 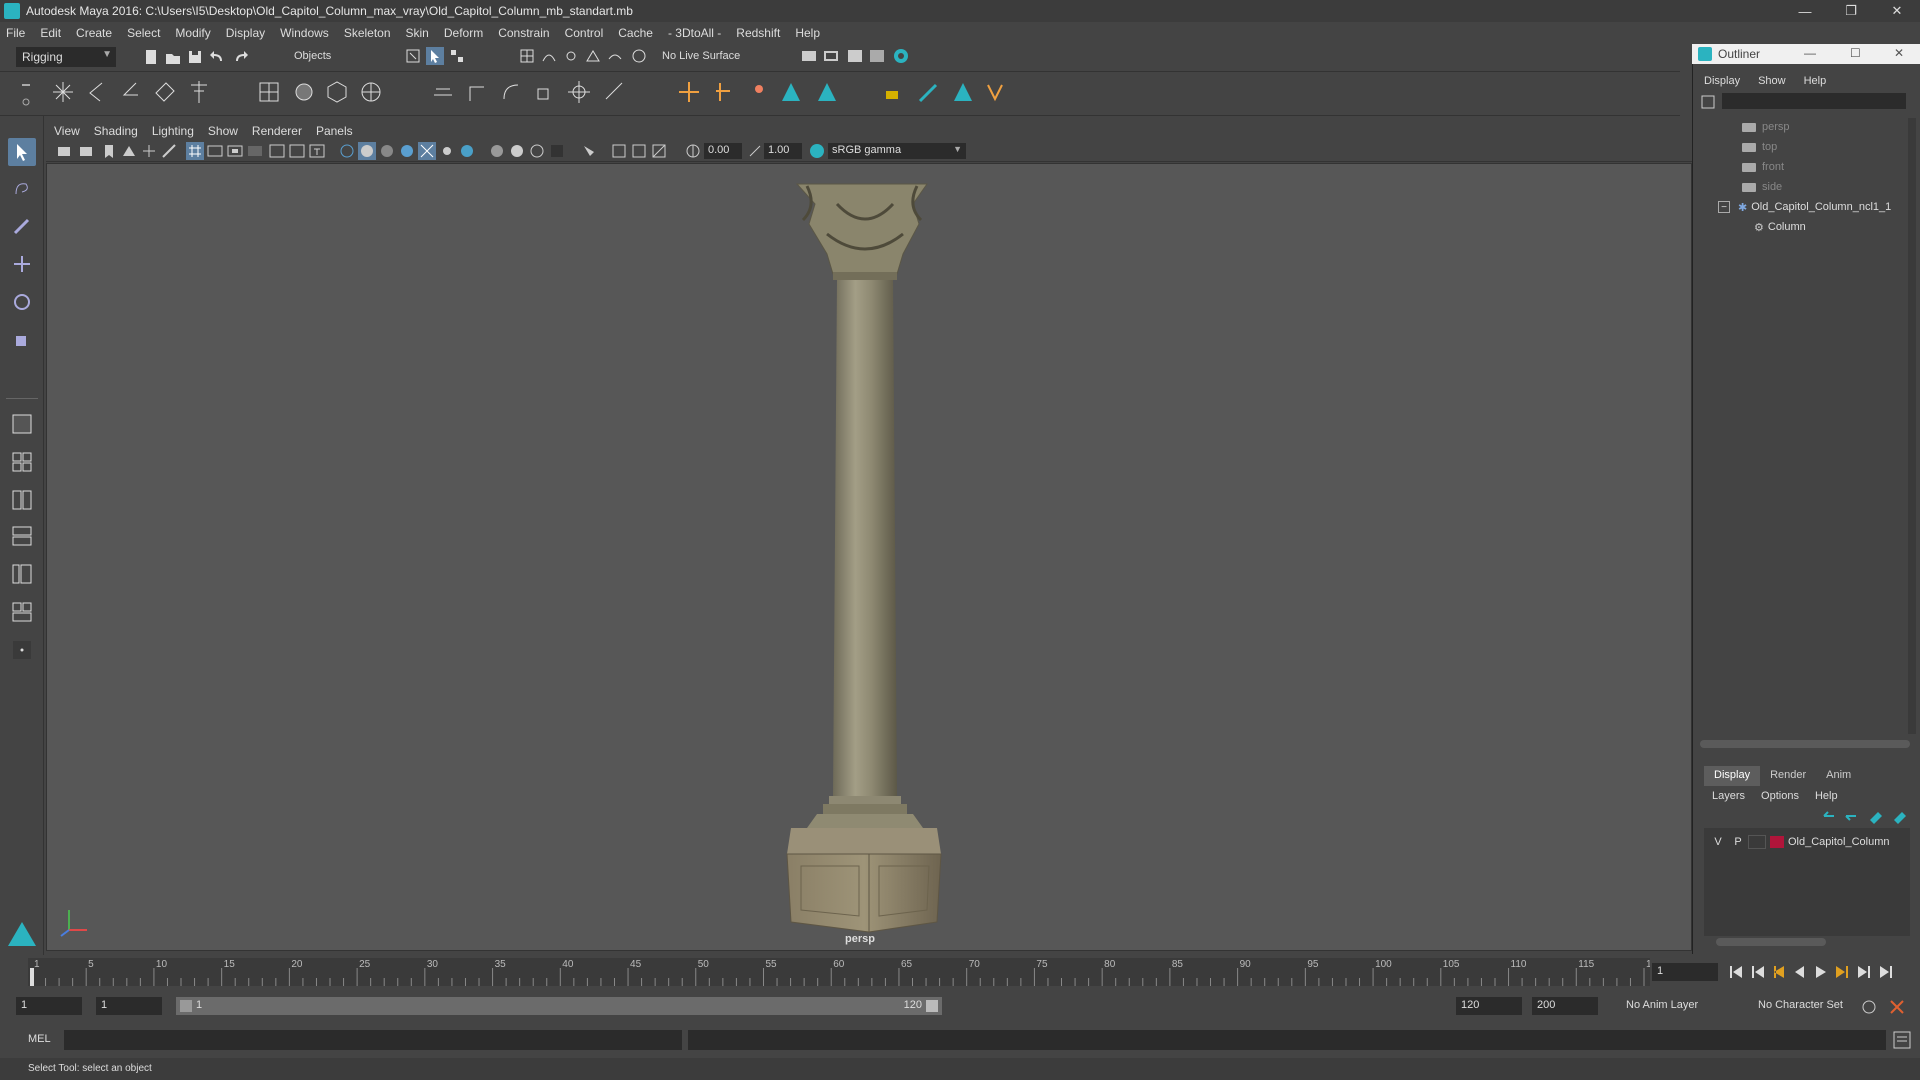 I want to click on animation-end-field: 200, so click(x=1565, y=1006).